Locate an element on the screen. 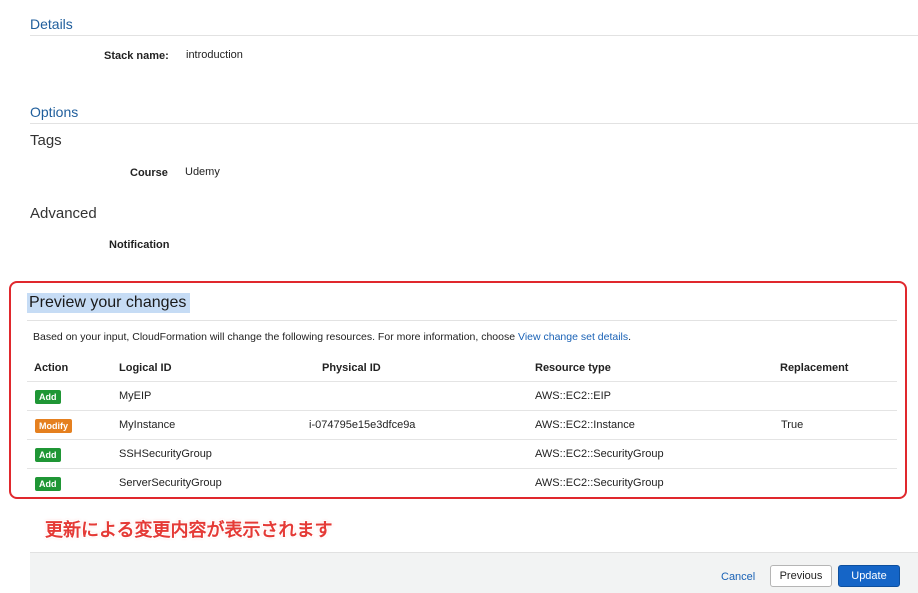 The height and width of the screenshot is (593, 918). update-button: Update is located at coordinates (869, 576).